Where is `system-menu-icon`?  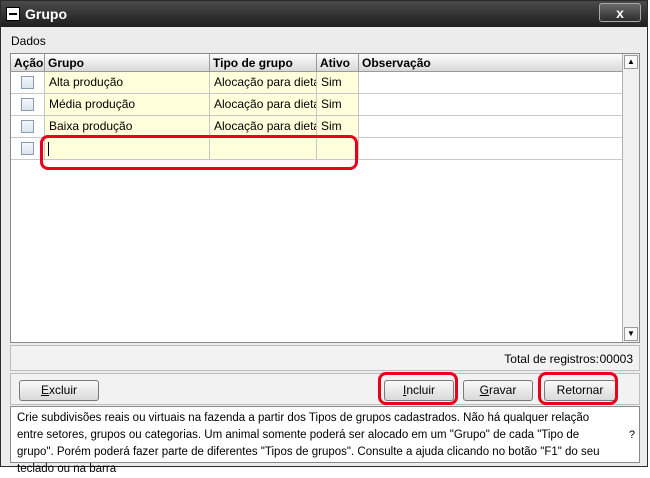 system-menu-icon is located at coordinates (13, 14).